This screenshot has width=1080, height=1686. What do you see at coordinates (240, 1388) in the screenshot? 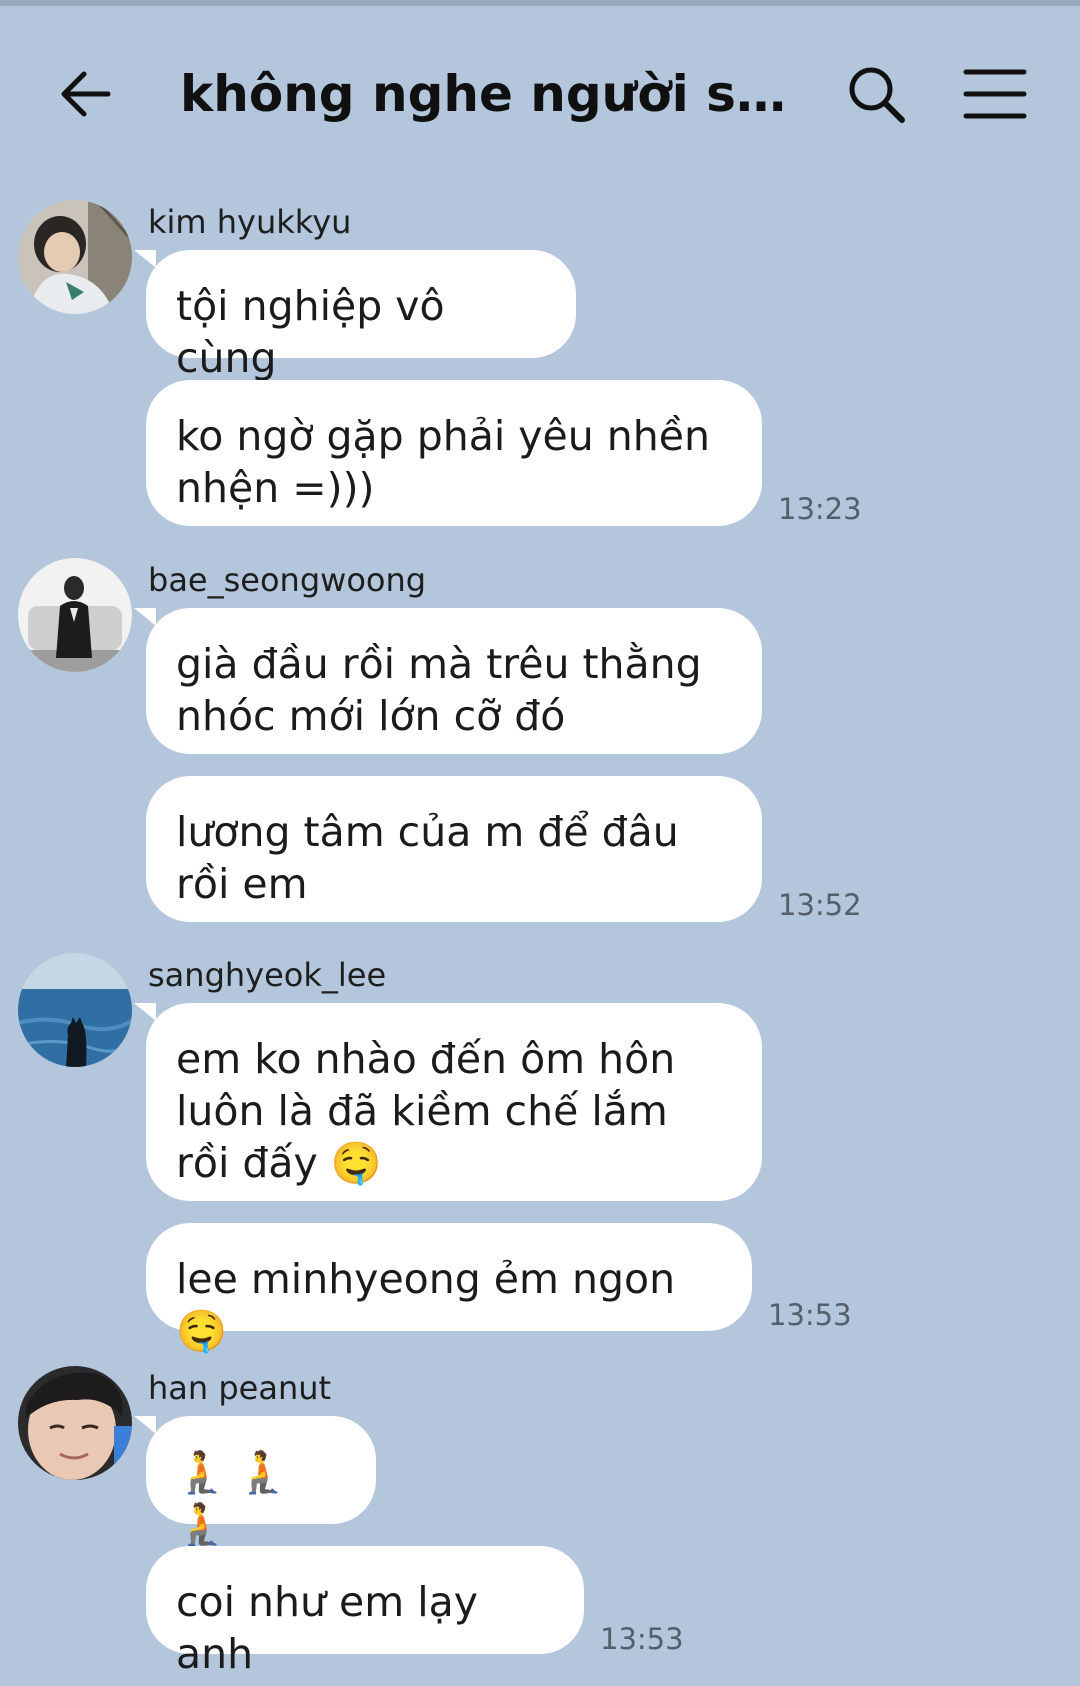
I see `sender-name: han peanut` at bounding box center [240, 1388].